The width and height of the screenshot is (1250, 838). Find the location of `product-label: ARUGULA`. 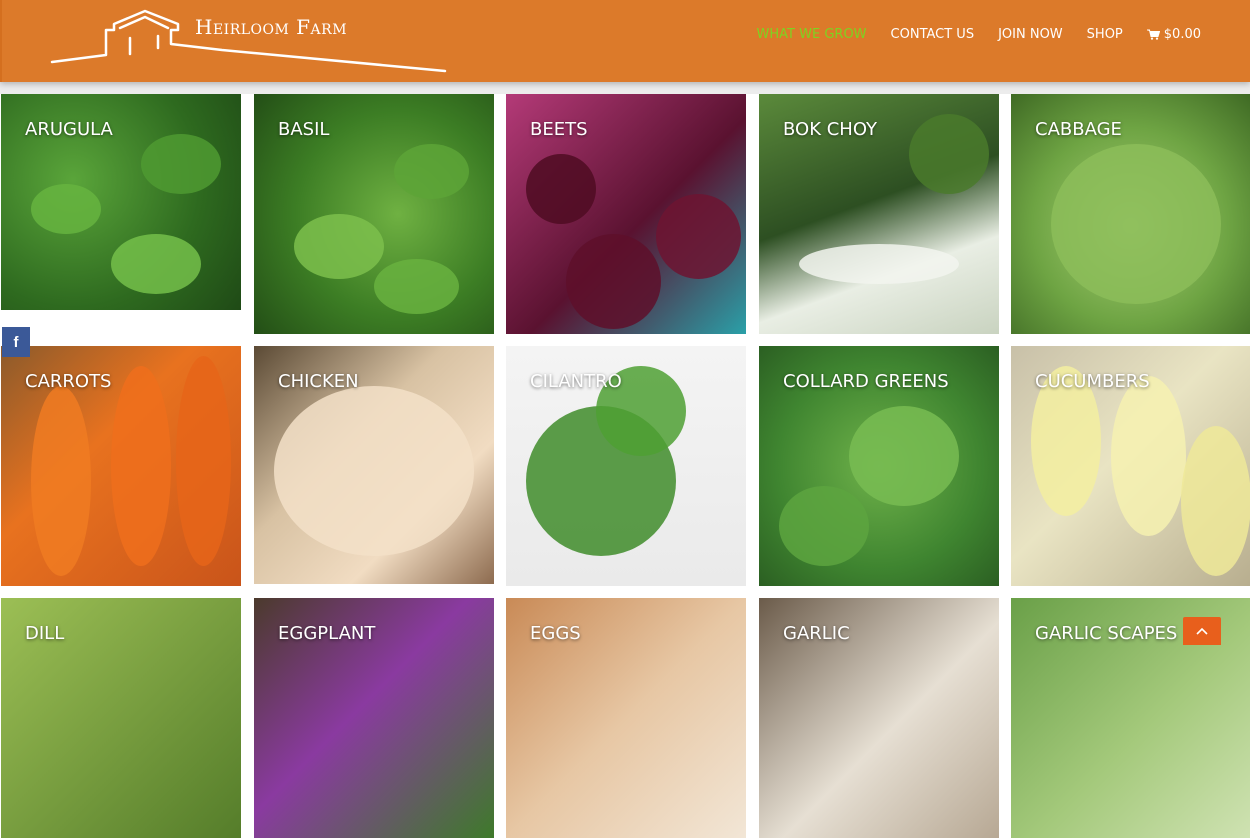

product-label: ARUGULA is located at coordinates (69, 129).